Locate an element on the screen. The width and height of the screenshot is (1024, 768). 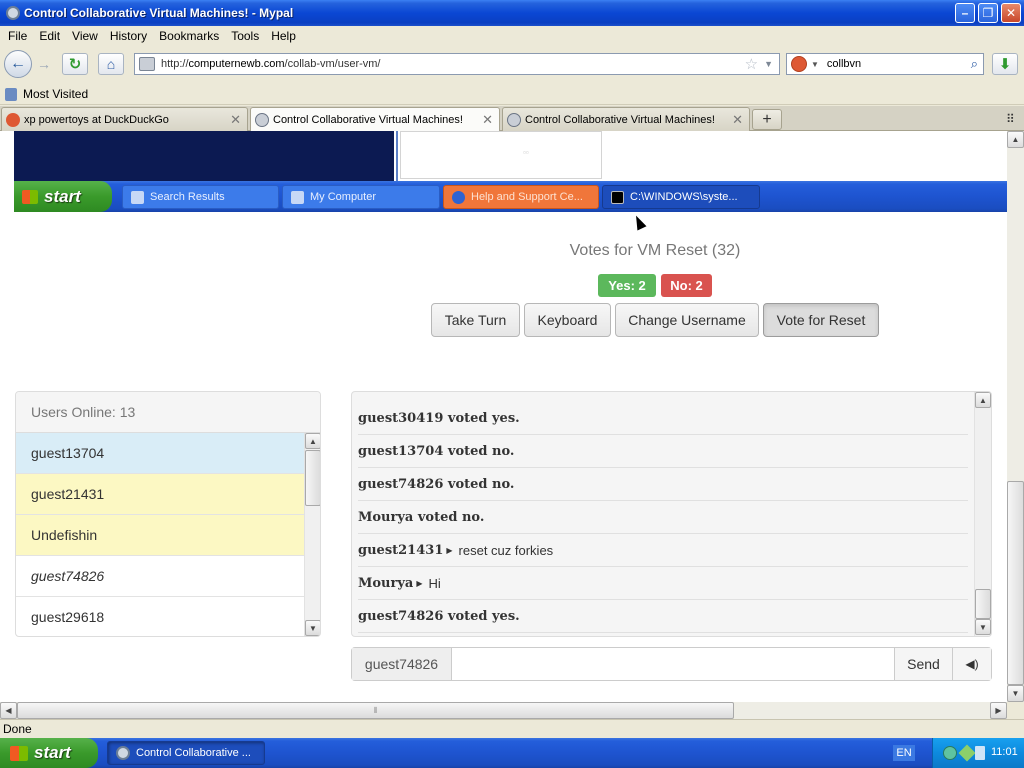
chat-message: guest13704 voted no. is located at coordinates (663, 451).